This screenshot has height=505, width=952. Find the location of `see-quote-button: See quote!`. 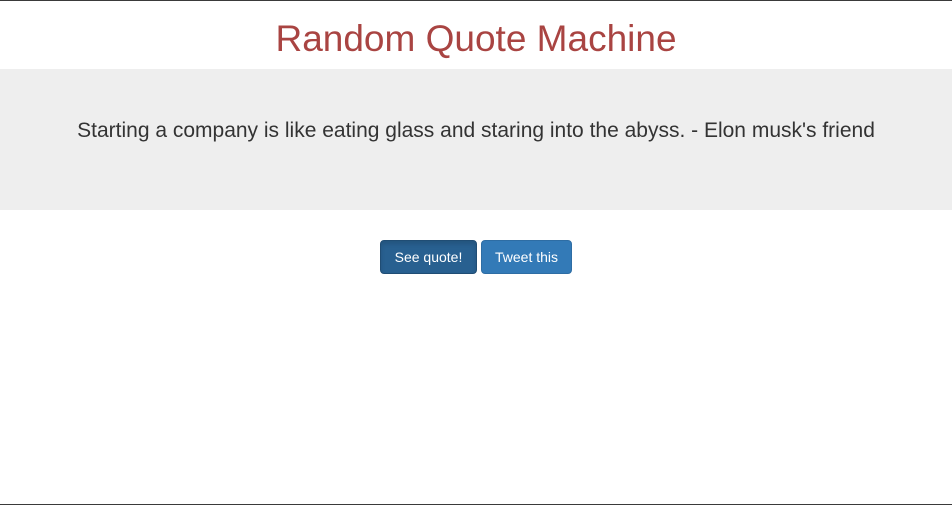

see-quote-button: See quote! is located at coordinates (428, 257).